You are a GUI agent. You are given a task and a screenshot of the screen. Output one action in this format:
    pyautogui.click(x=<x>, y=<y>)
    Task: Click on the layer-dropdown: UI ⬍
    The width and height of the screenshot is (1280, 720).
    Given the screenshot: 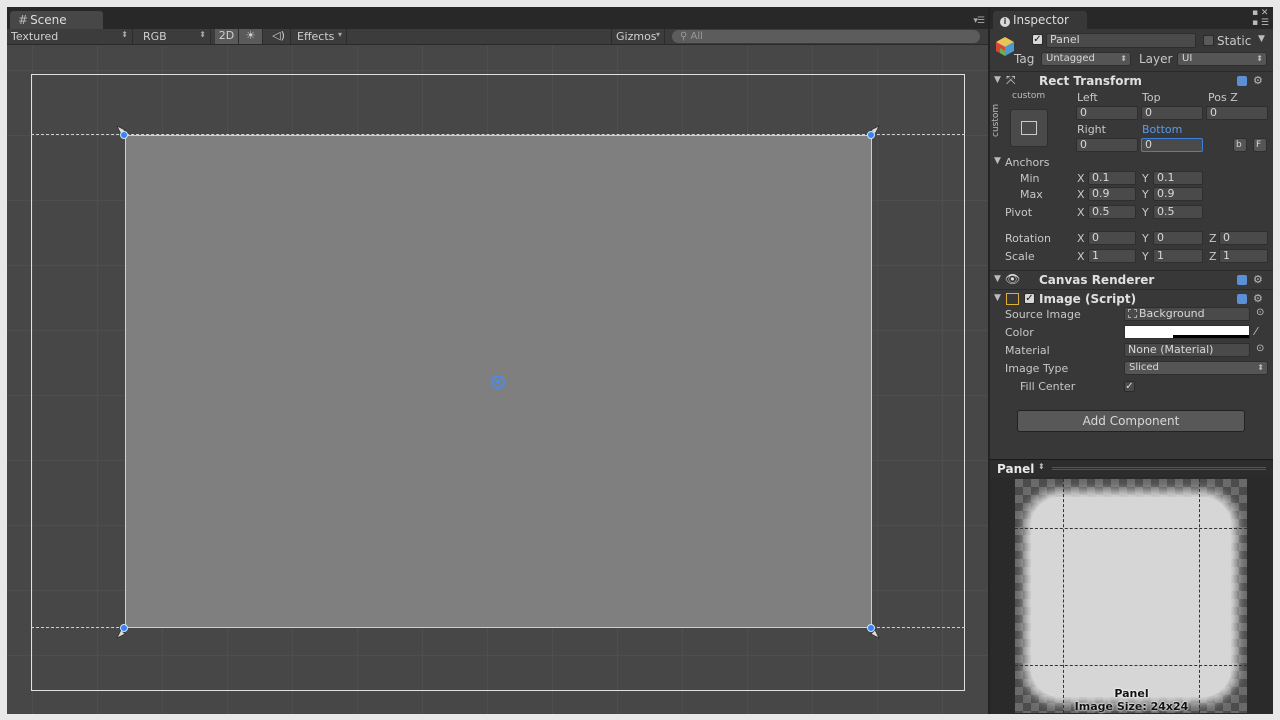 What is the action you would take?
    pyautogui.click(x=1222, y=59)
    